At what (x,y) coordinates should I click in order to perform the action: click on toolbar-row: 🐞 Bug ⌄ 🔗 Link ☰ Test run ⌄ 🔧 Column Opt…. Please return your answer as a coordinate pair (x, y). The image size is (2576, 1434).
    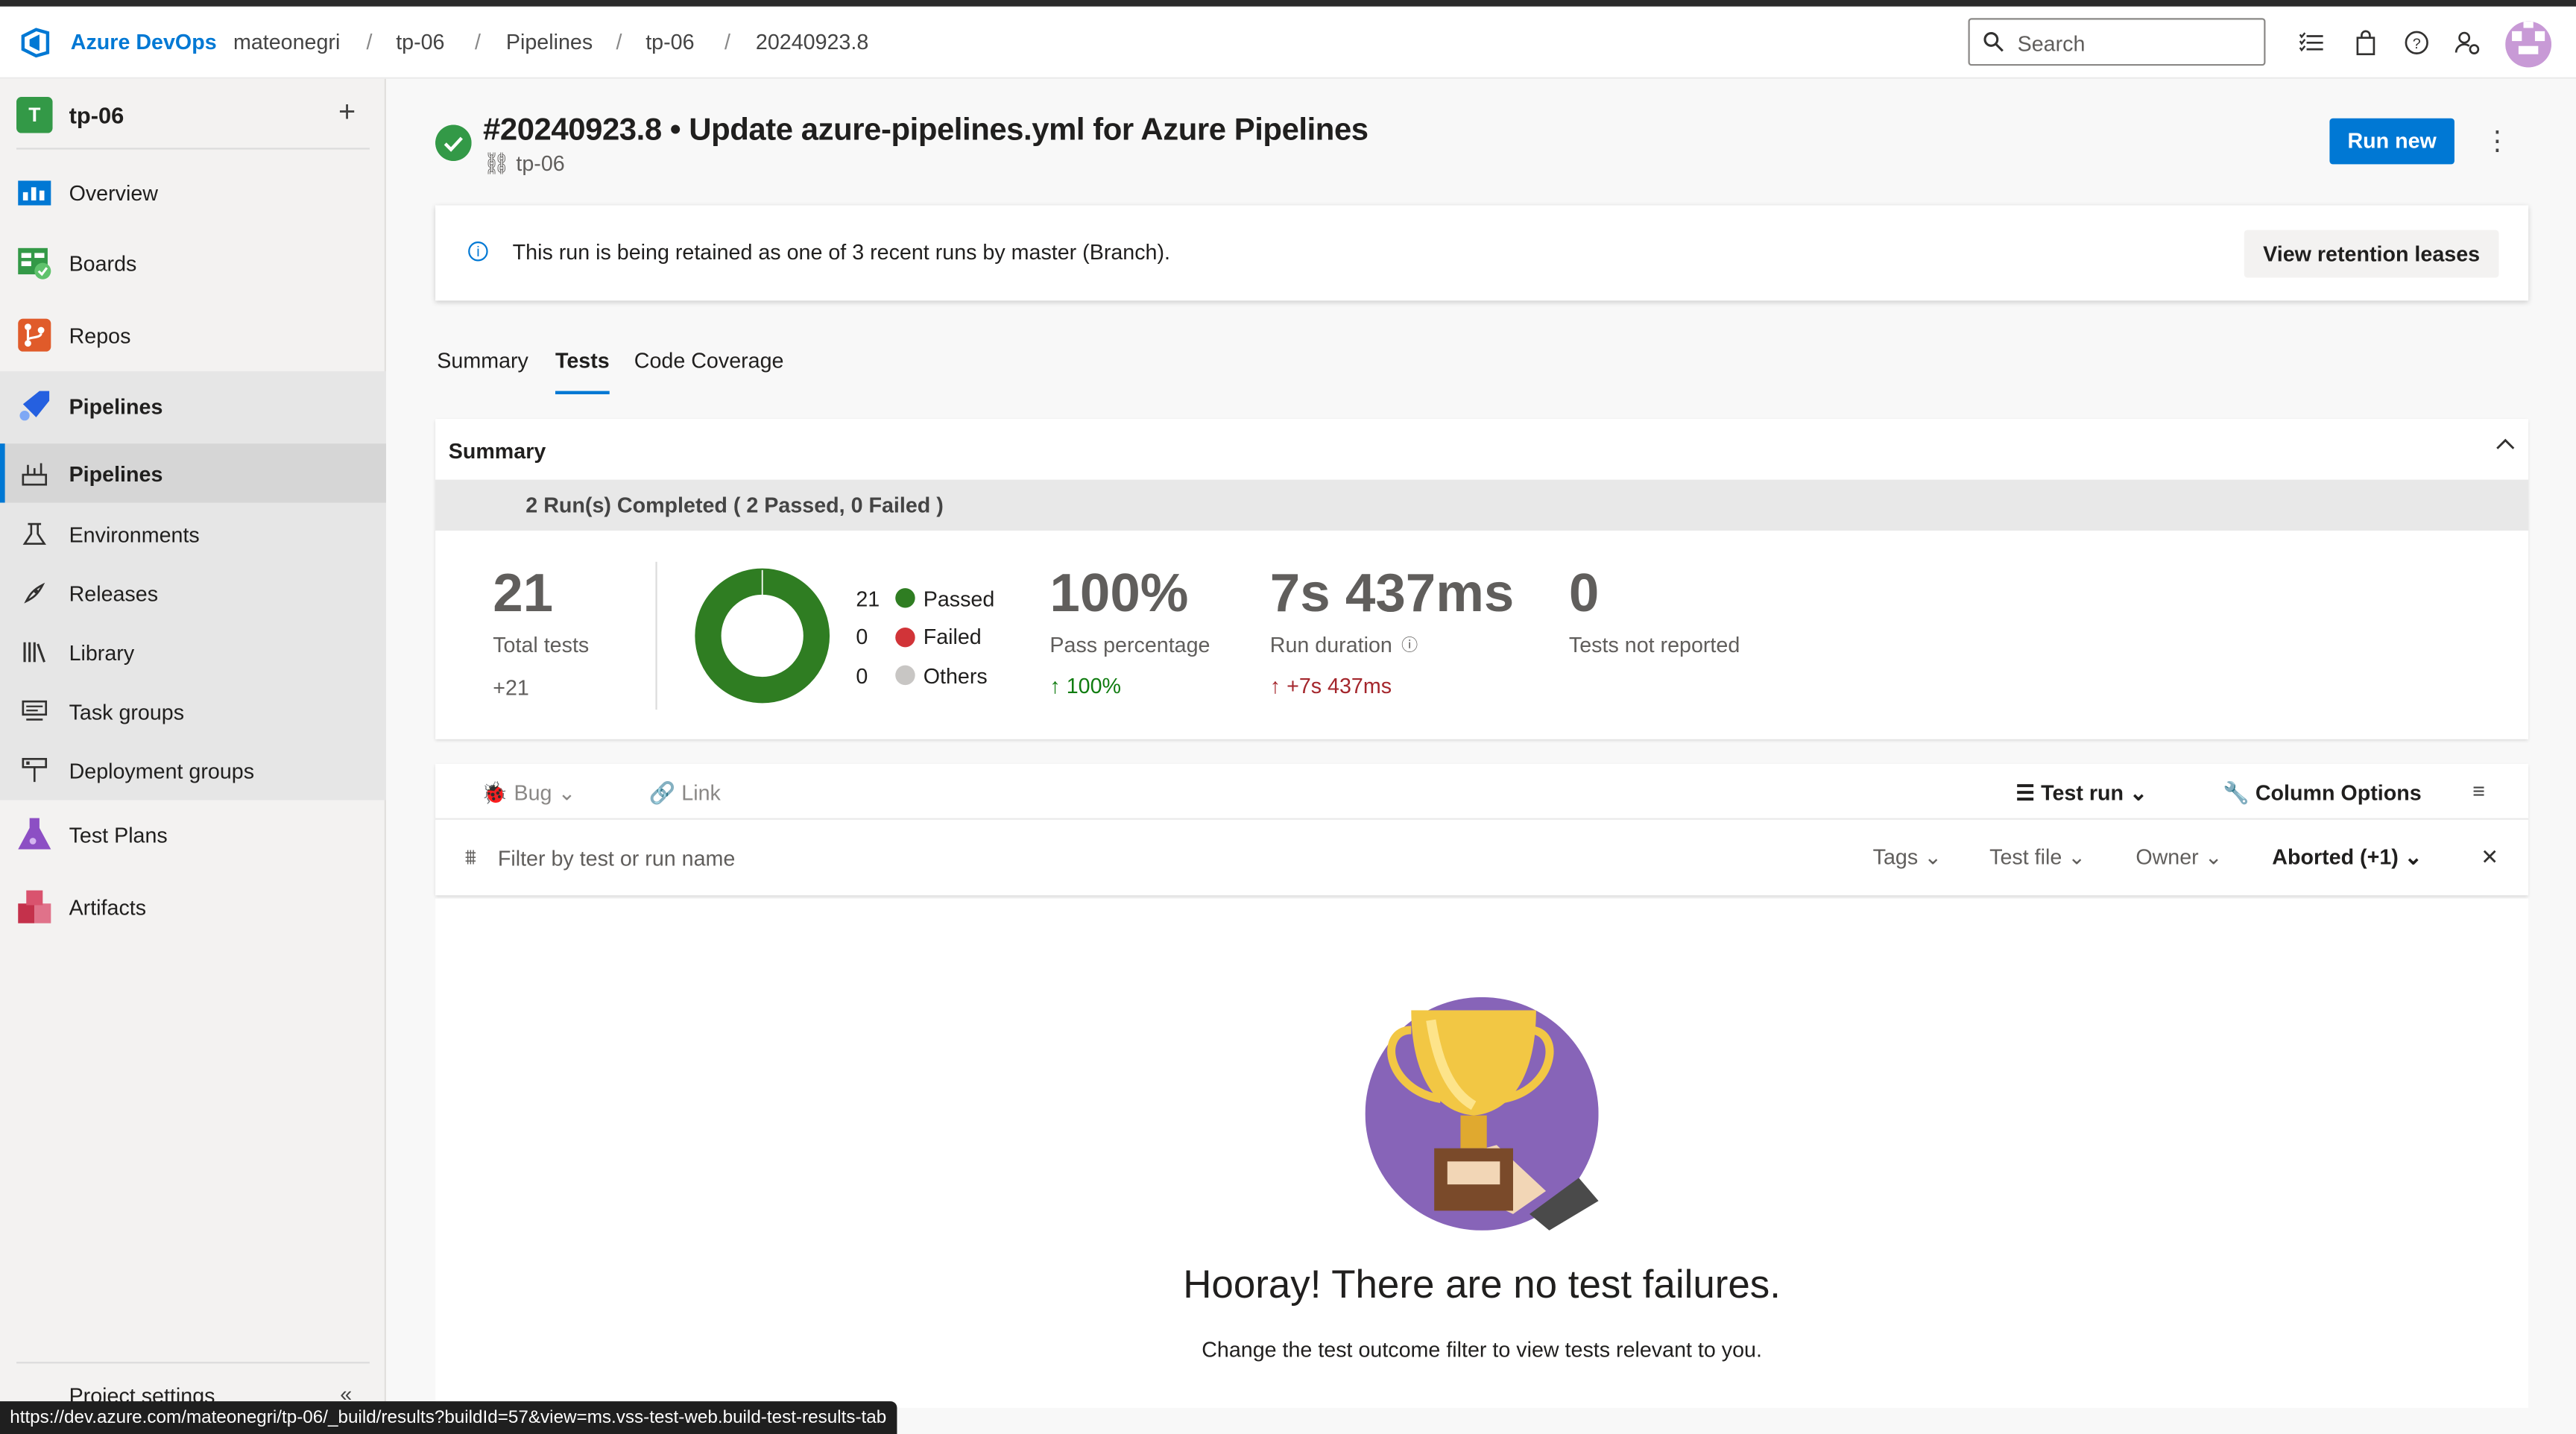
    Looking at the image, I should click on (1482, 792).